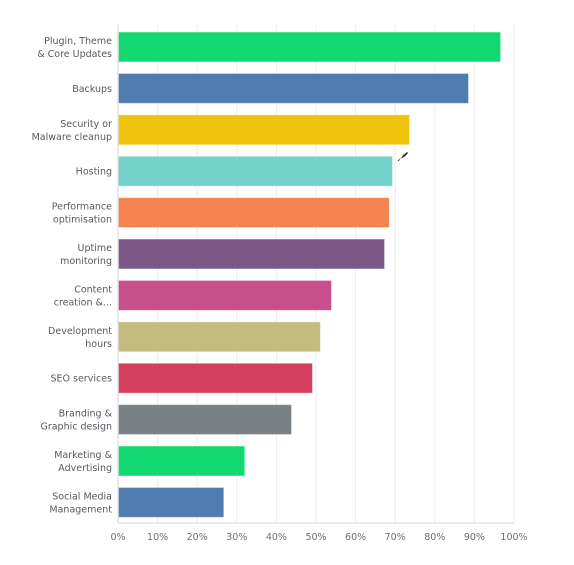  I want to click on x-tick-label: 60%, so click(355, 537).